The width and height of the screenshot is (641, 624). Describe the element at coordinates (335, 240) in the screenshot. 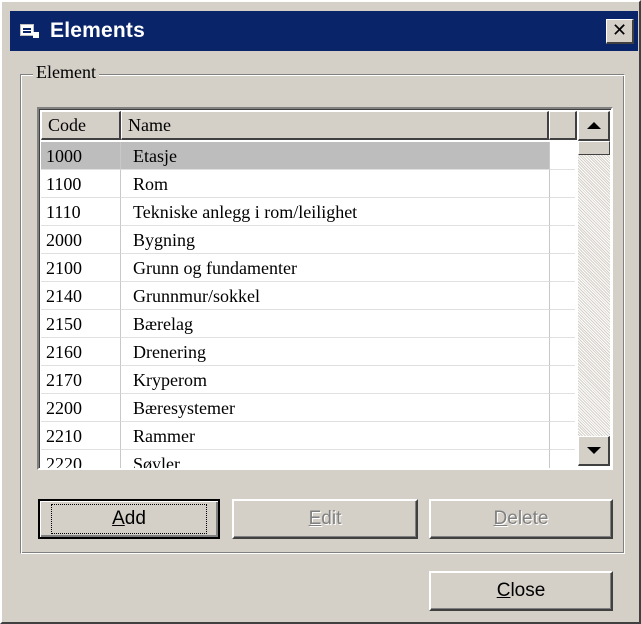

I see `row-name: Bygning` at that location.